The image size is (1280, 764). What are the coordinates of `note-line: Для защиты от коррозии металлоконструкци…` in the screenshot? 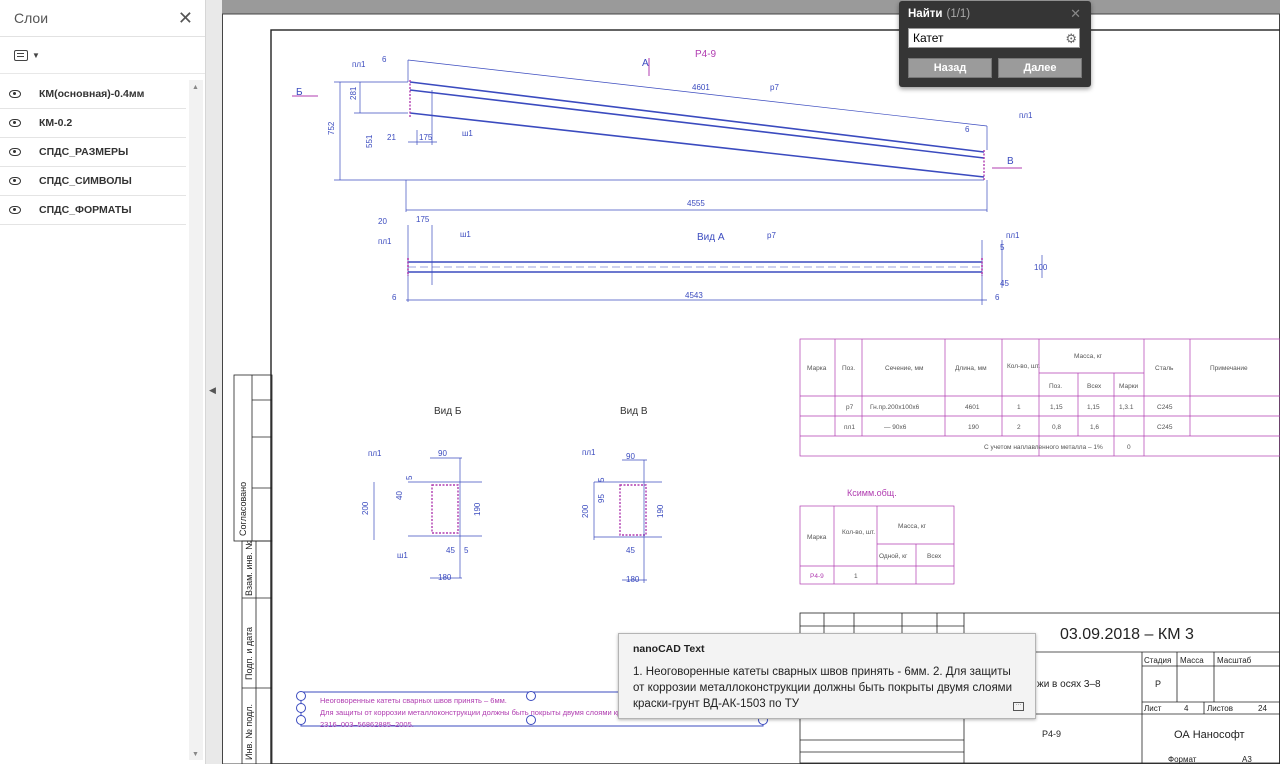 It's located at (474, 712).